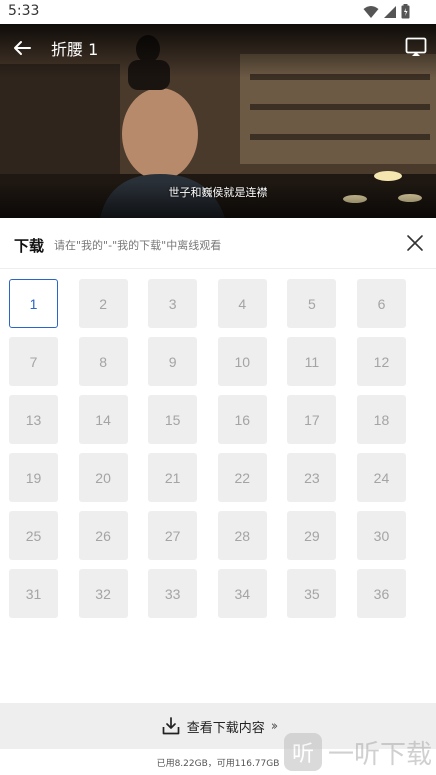 This screenshot has width=436, height=775. I want to click on episode-button-4: 4, so click(242, 303).